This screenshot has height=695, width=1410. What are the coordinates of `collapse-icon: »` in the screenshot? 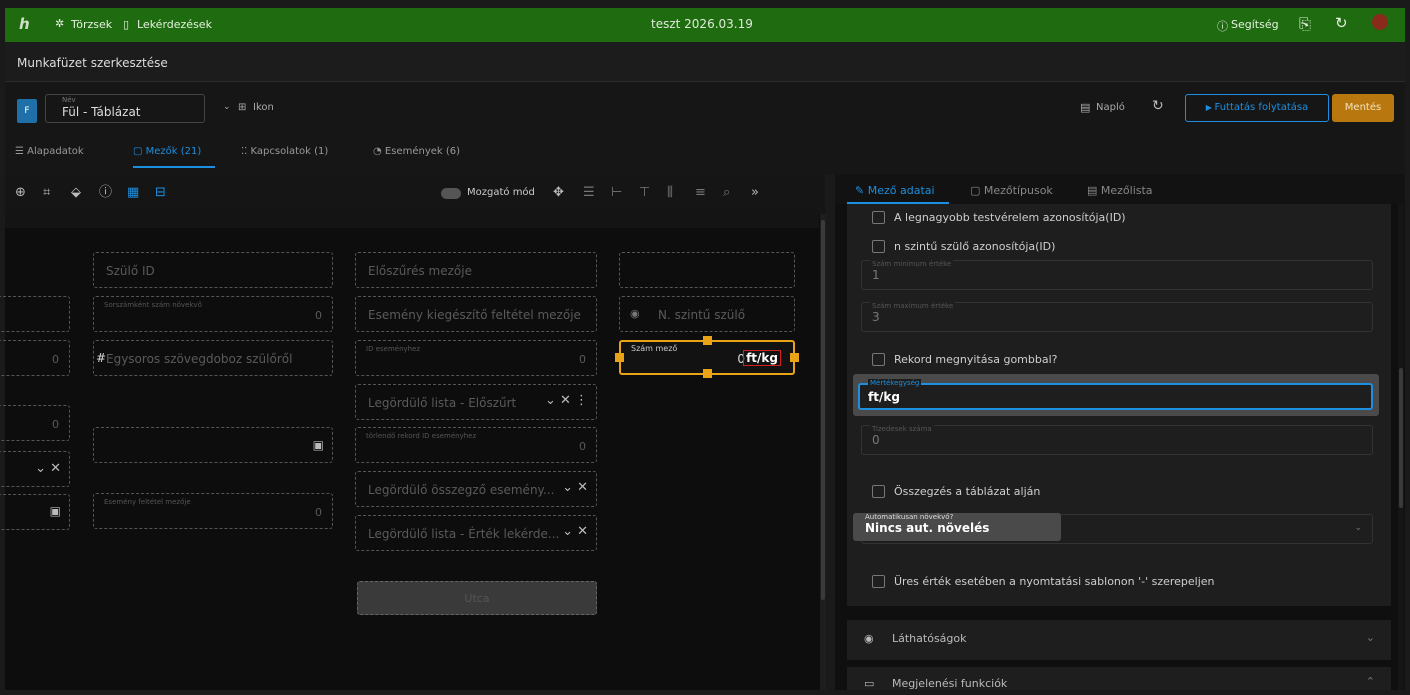 It's located at (755, 192).